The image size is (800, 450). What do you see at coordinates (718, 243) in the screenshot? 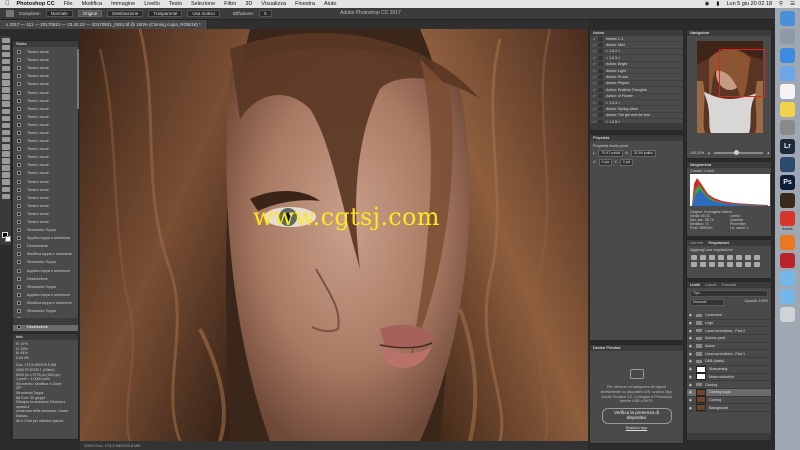
I see `tab-adjustments: Regolazioni` at bounding box center [718, 243].